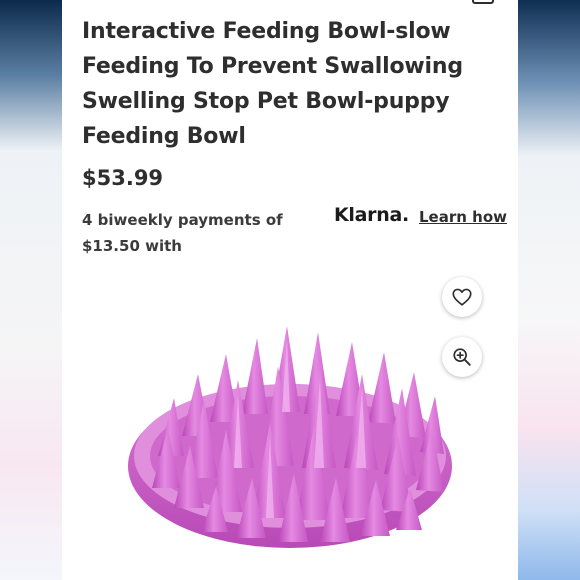  Describe the element at coordinates (31, 290) in the screenshot. I see `background-left` at that location.